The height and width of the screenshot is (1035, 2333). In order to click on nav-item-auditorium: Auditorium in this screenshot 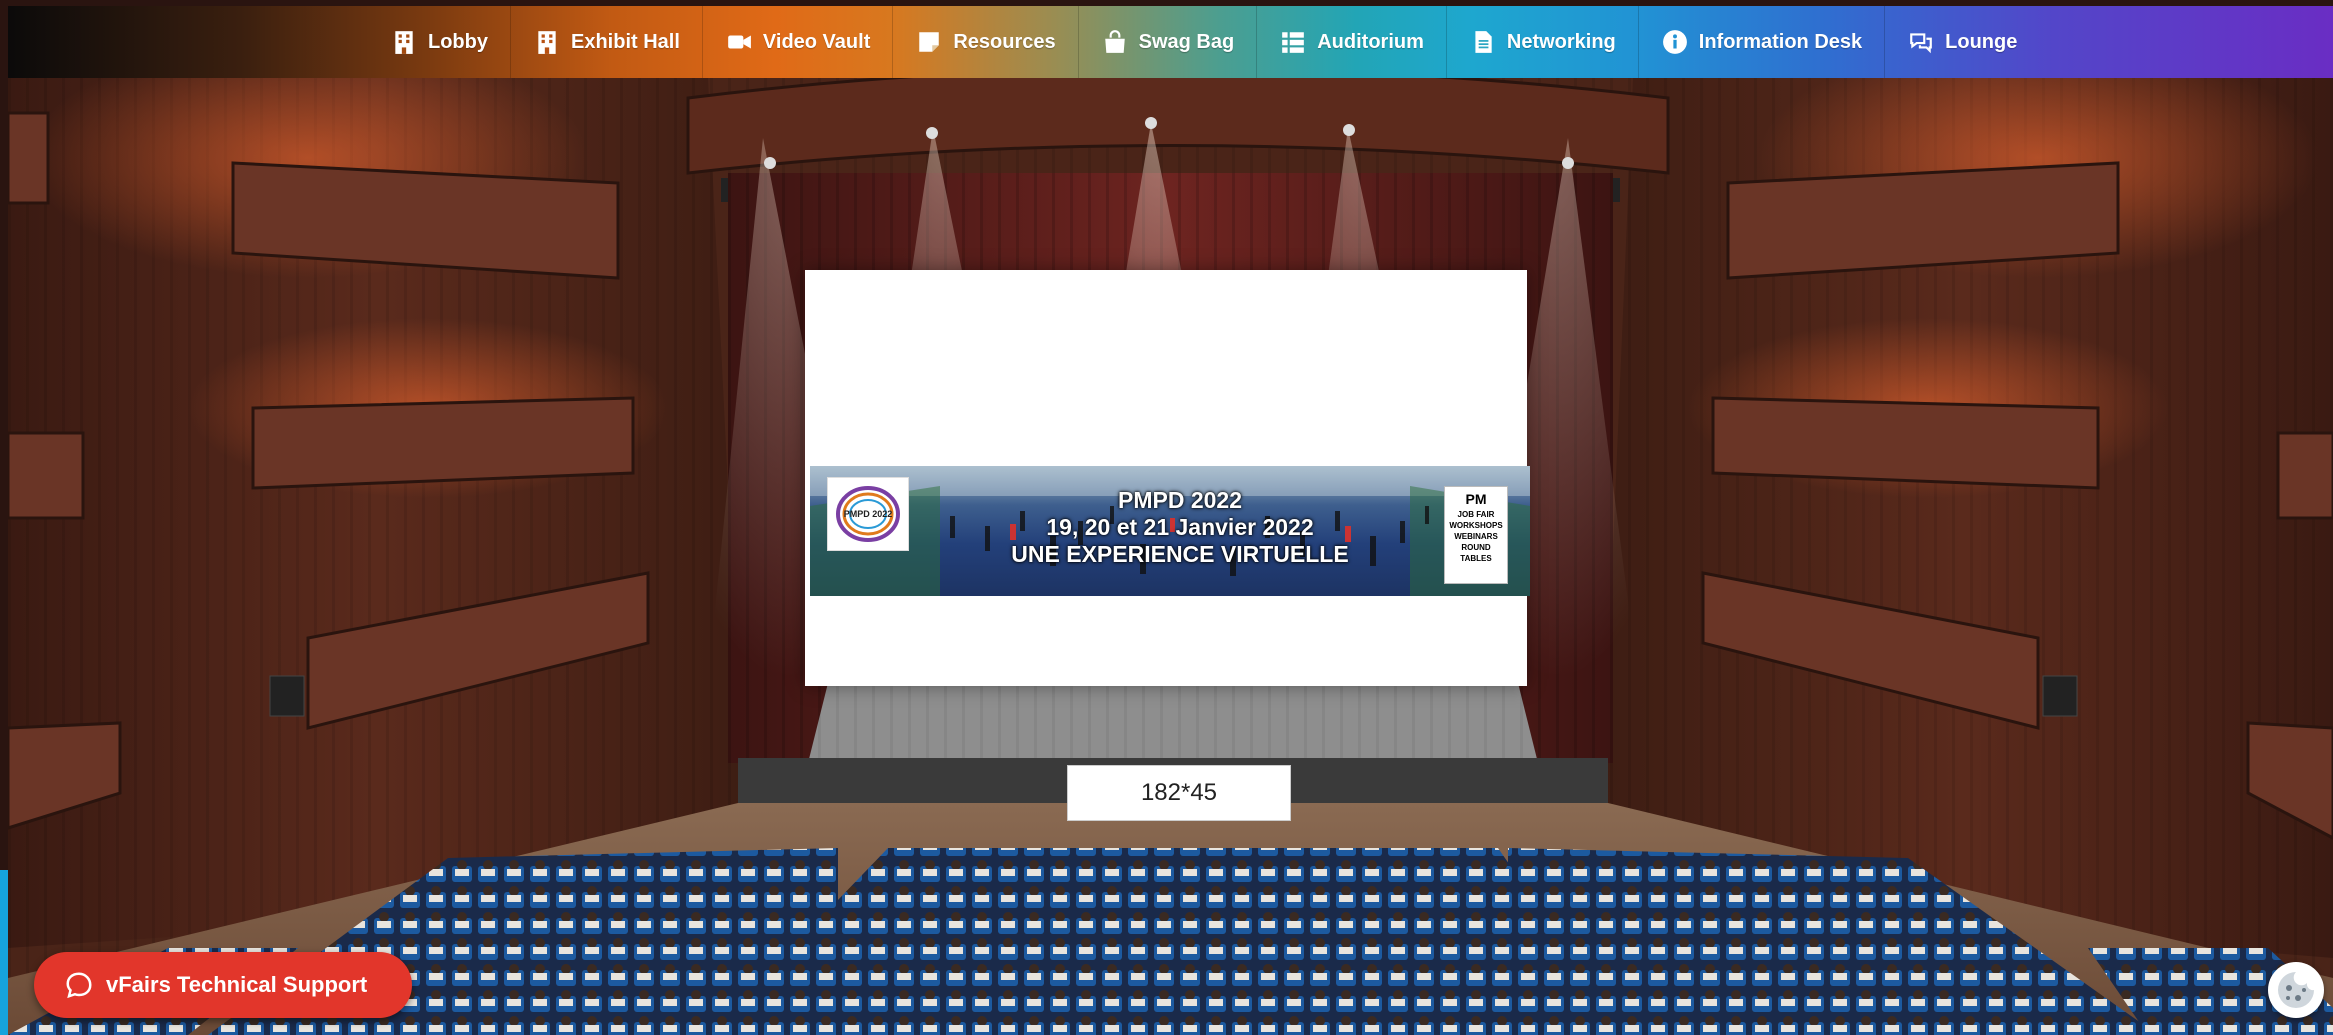, I will do `click(1352, 42)`.